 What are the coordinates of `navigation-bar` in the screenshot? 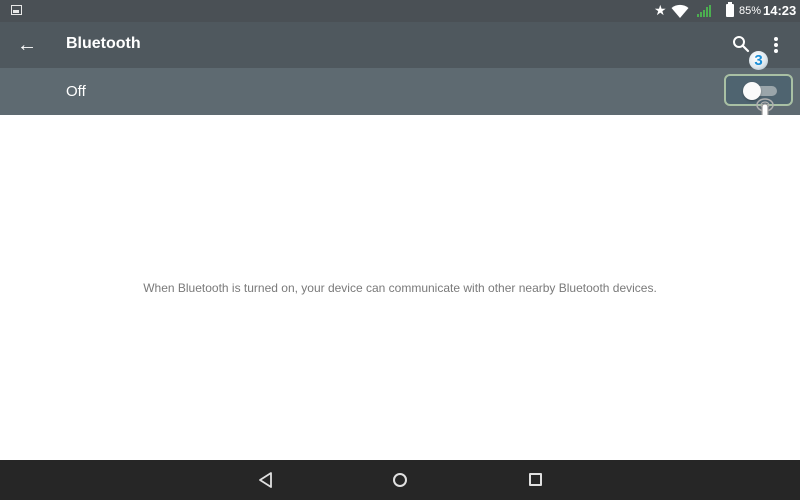 It's located at (400, 480).